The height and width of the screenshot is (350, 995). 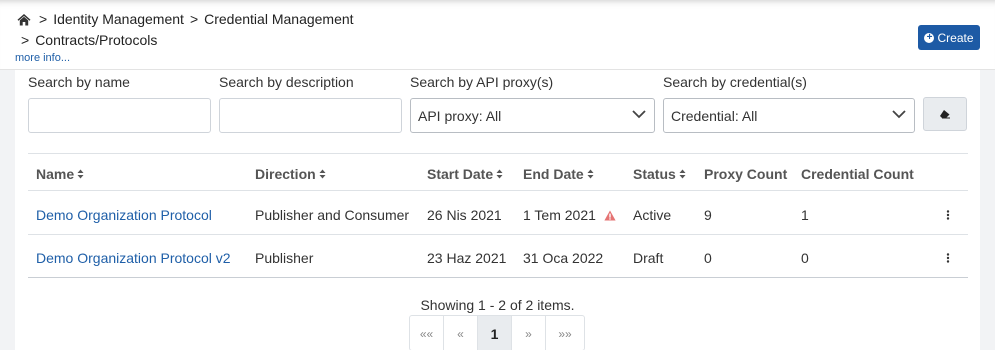 I want to click on column-credential-count-label: Credential Count, so click(x=857, y=174).